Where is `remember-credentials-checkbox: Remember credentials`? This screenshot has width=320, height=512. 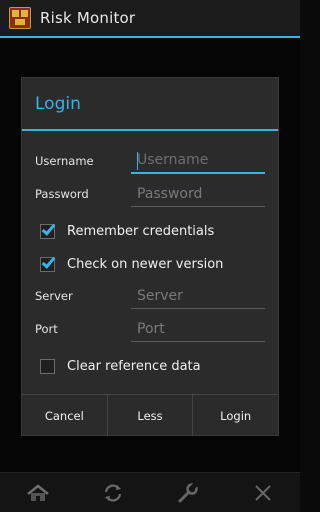
remember-credentials-checkbox: Remember credentials is located at coordinates (155, 231).